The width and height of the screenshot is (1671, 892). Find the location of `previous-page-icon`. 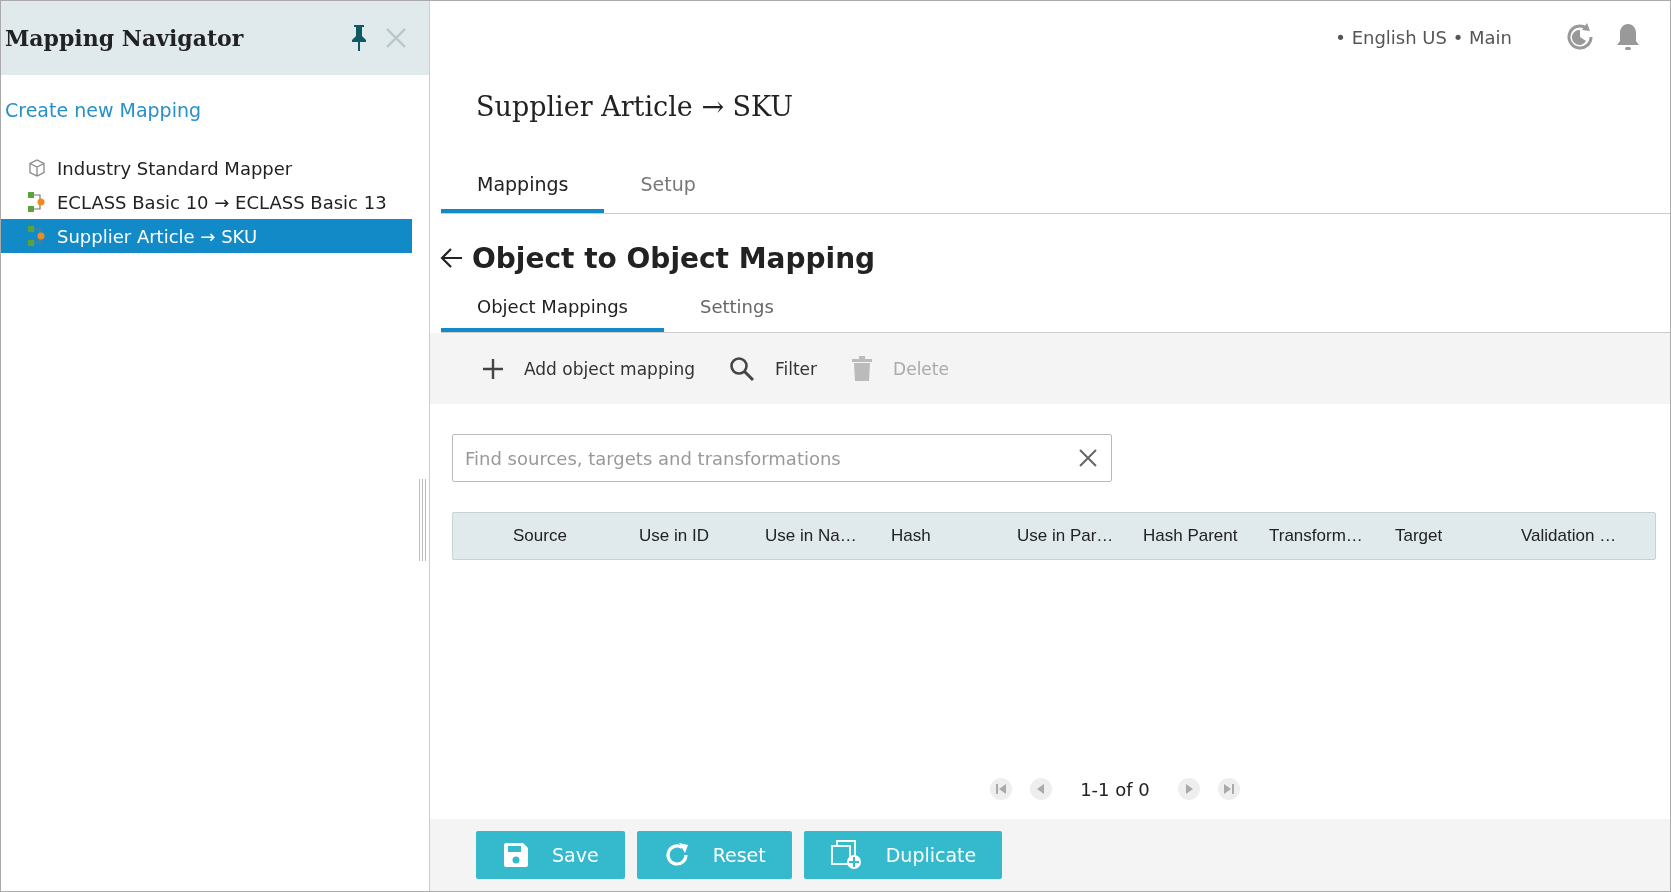

previous-page-icon is located at coordinates (1041, 789).